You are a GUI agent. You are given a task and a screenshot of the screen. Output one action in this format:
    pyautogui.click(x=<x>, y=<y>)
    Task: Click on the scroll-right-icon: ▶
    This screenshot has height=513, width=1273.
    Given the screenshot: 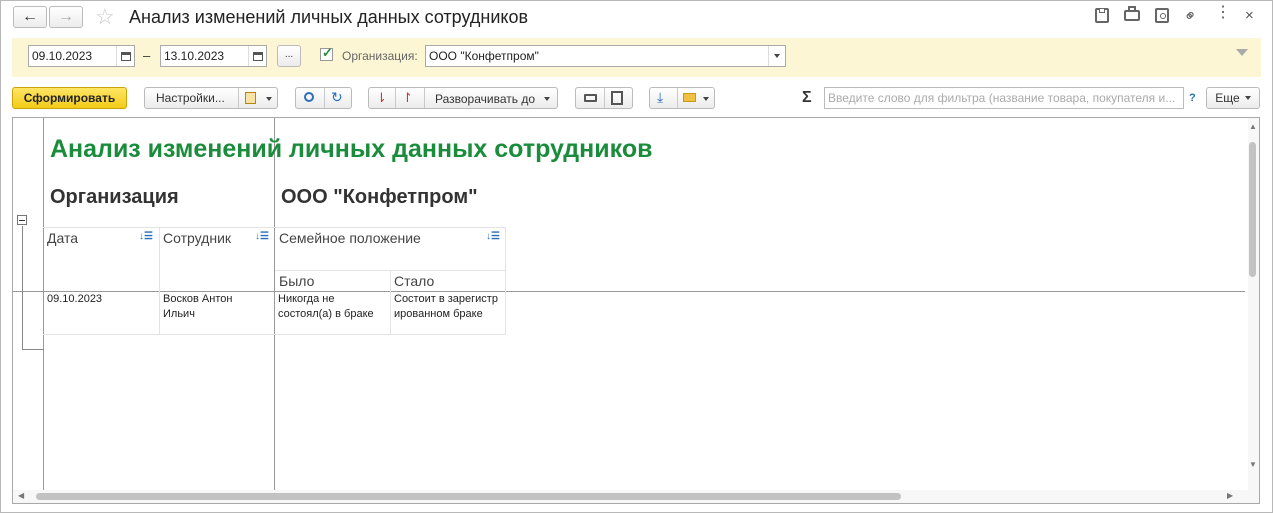 What is the action you would take?
    pyautogui.click(x=1230, y=495)
    